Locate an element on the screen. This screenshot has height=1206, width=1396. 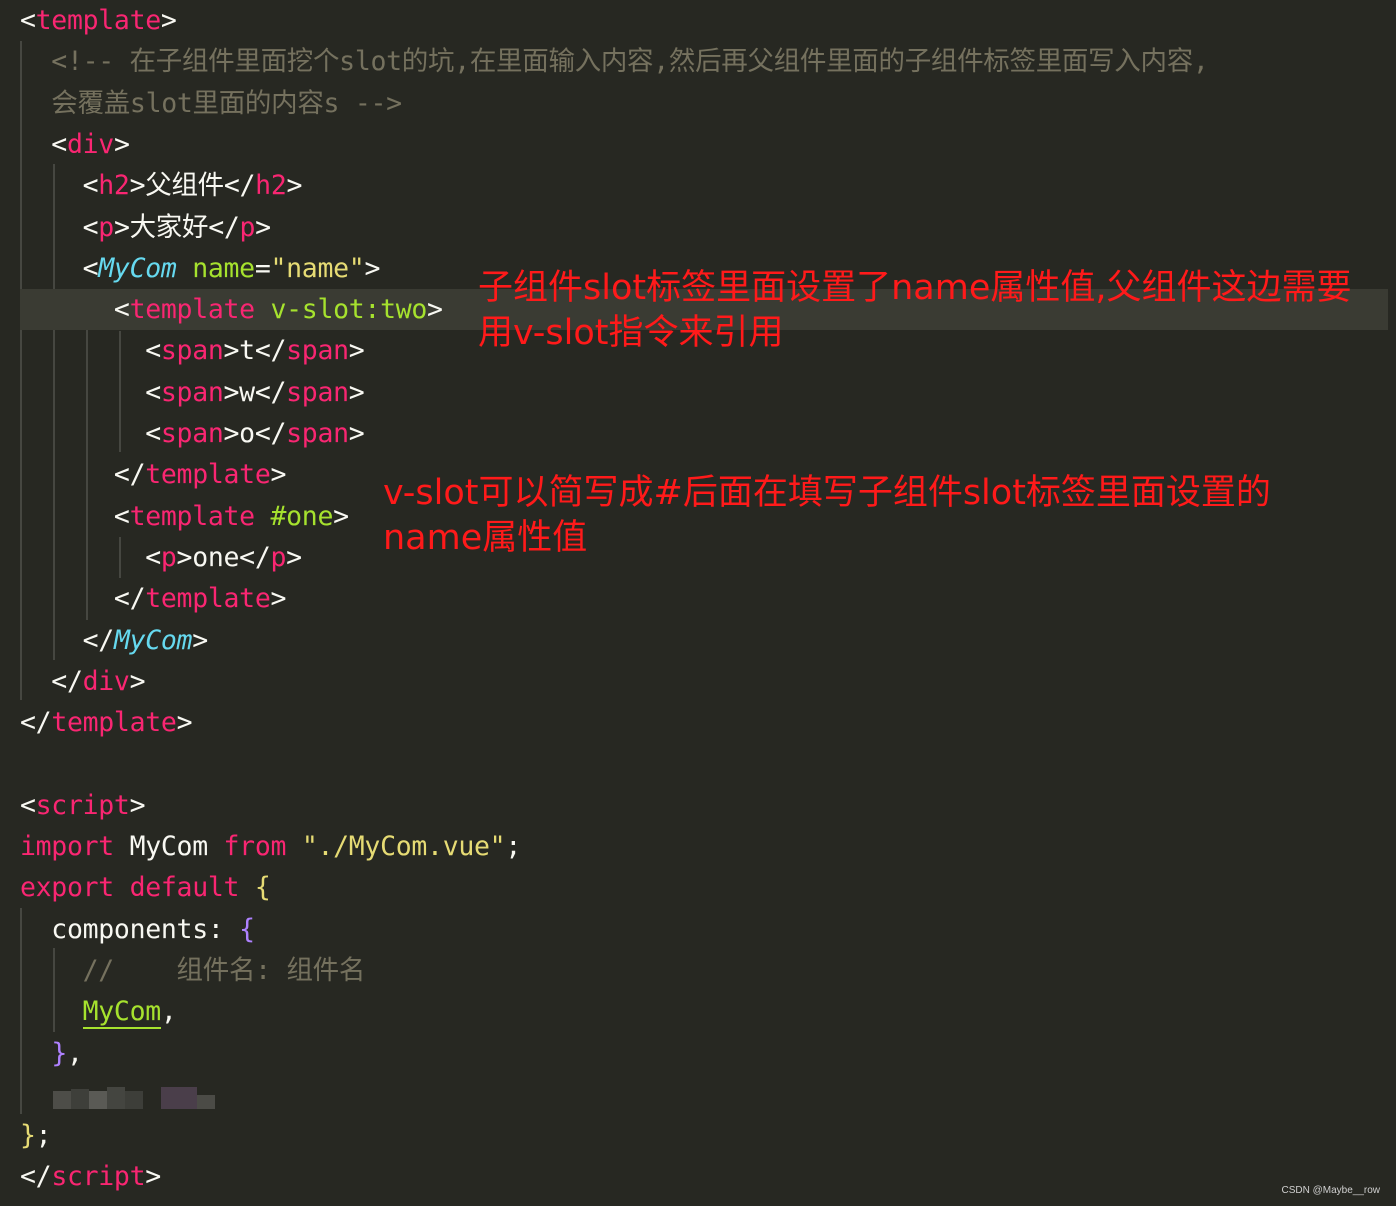
code-line: 会覆盖slot里面的内容s --> is located at coordinates (211, 103).